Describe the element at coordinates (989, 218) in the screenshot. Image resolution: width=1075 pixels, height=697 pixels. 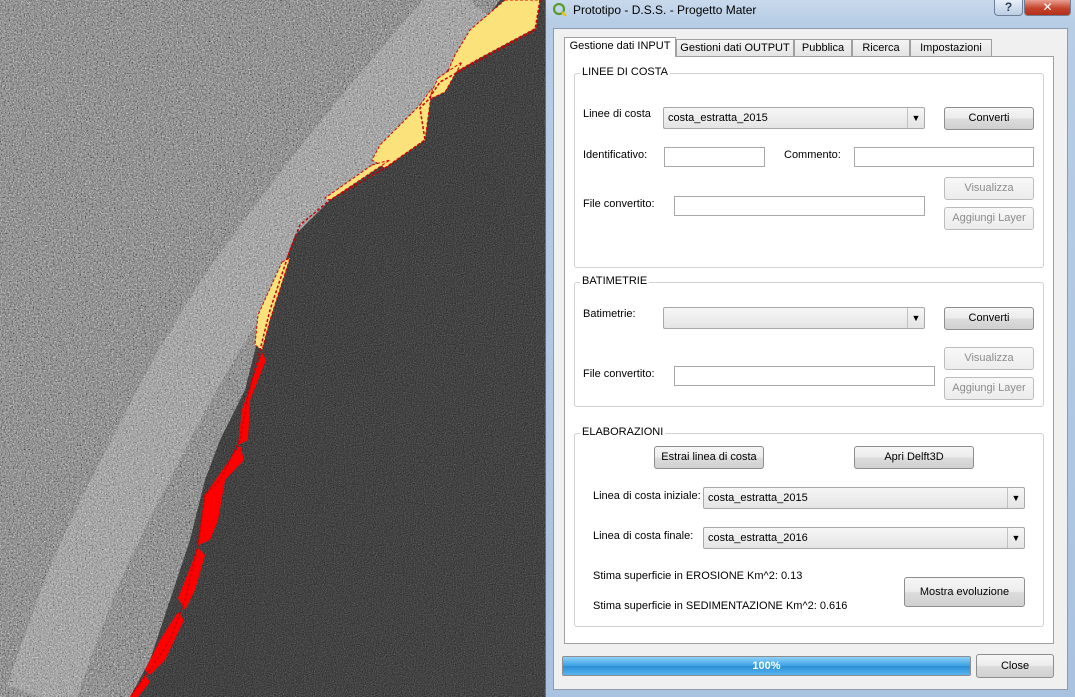
I see `aggiungi-layer-linee-button: Aggiungi Layer` at that location.